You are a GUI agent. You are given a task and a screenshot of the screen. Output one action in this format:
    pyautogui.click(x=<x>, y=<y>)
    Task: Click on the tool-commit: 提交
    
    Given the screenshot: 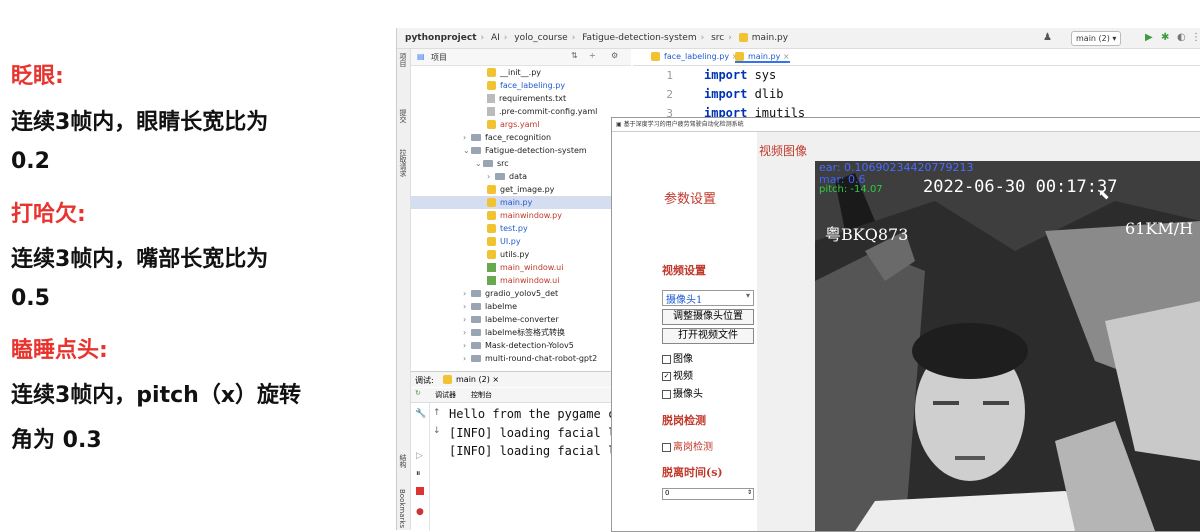 What is the action you would take?
    pyautogui.click(x=403, y=116)
    